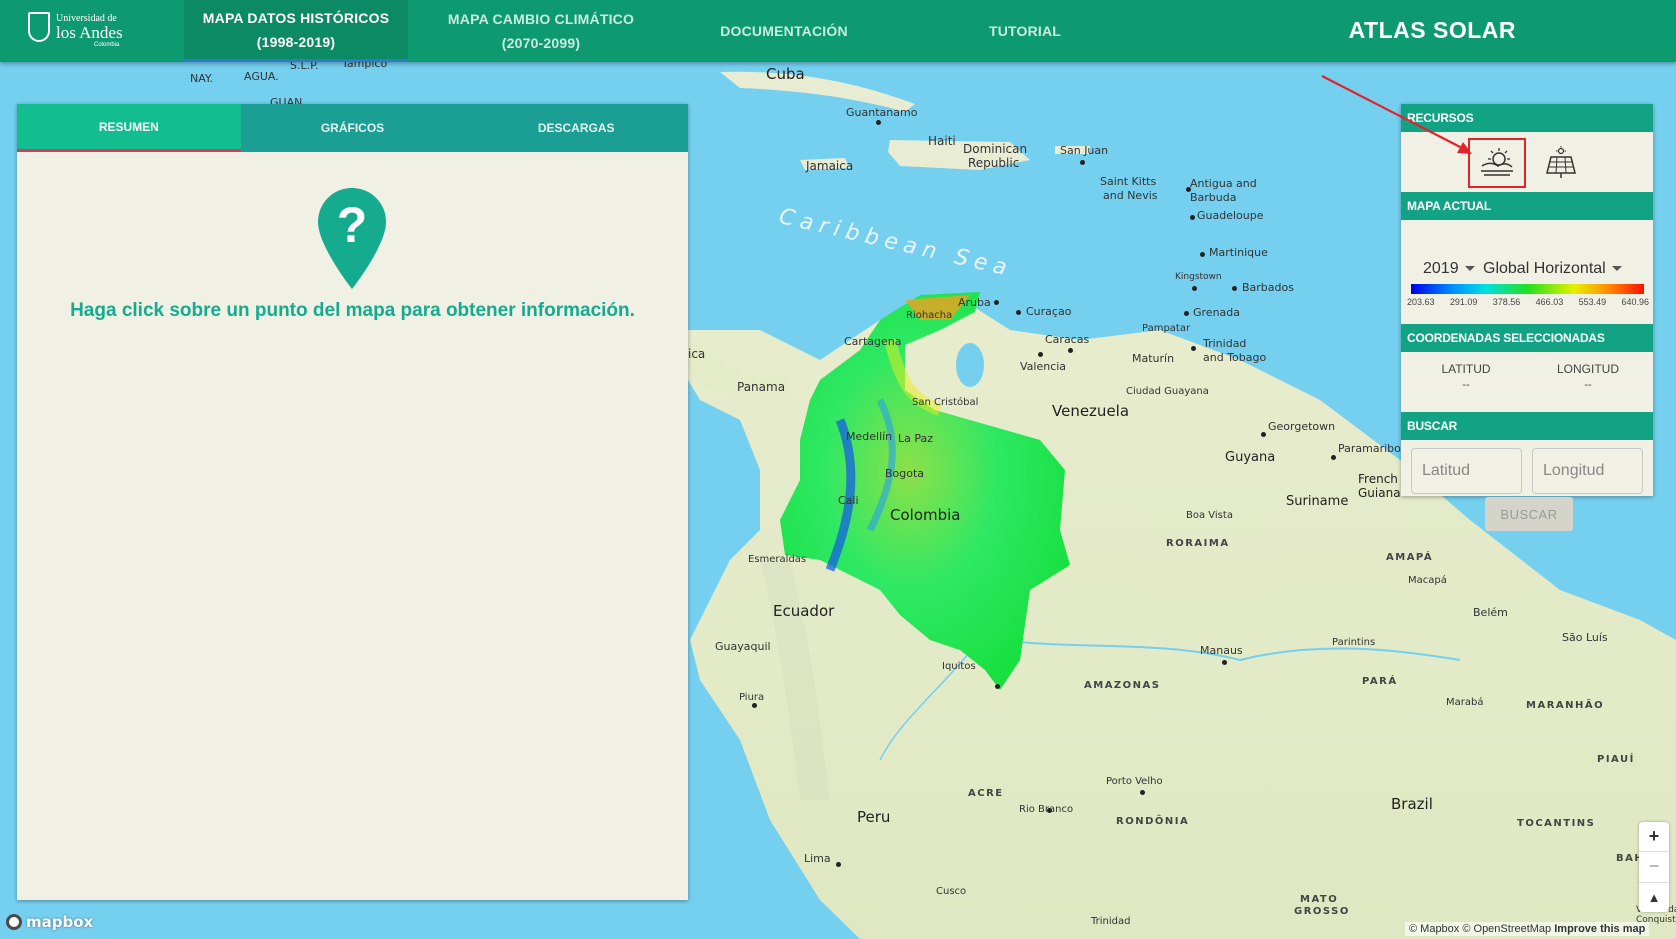 Image resolution: width=1676 pixels, height=939 pixels. Describe the element at coordinates (994, 163) in the screenshot. I see `map-label: Republic` at that location.